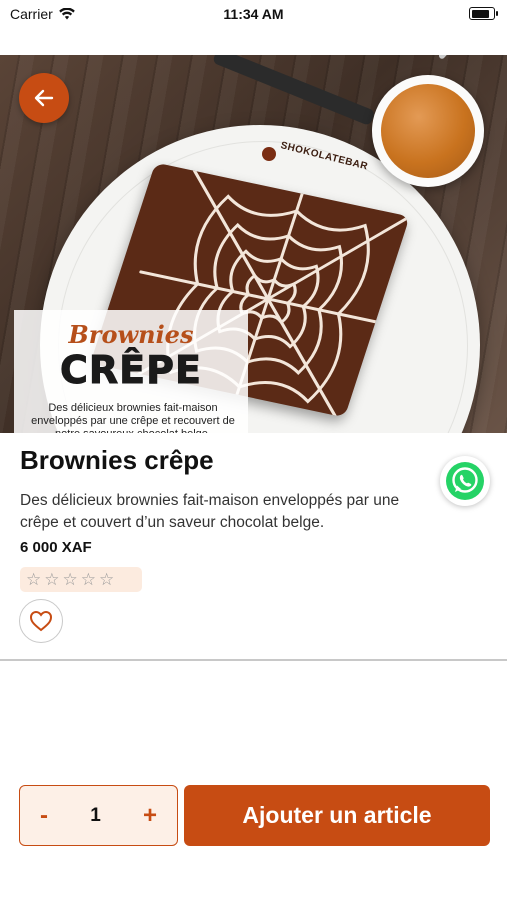  What do you see at coordinates (480, 13) in the screenshot?
I see `battery-fill` at bounding box center [480, 13].